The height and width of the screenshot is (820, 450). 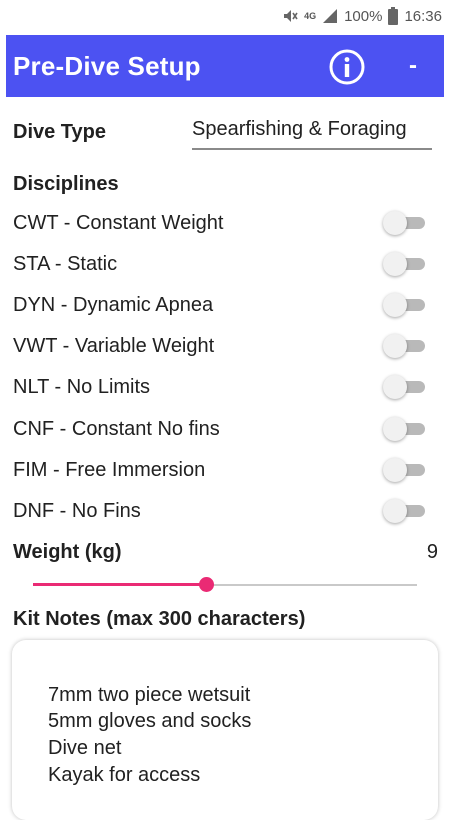 What do you see at coordinates (77, 510) in the screenshot?
I see `discipline-label: DNF - No Fins` at bounding box center [77, 510].